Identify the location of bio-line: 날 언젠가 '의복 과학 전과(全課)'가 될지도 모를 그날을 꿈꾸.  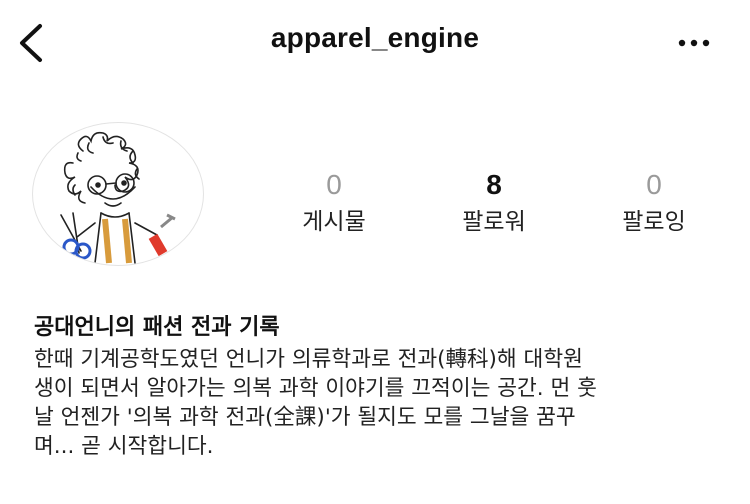
(305, 417).